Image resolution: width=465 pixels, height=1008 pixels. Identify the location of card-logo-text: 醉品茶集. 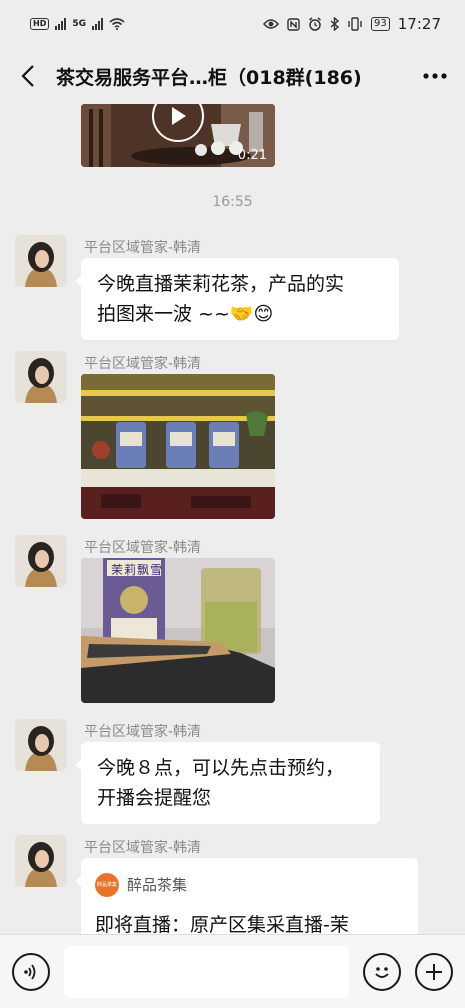
(107, 884).